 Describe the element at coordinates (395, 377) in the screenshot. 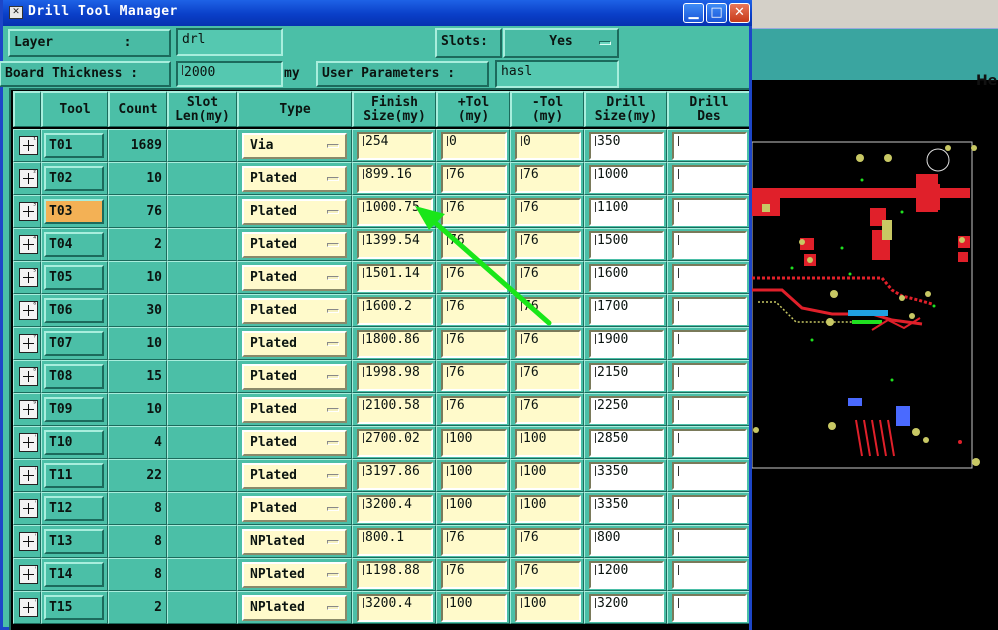

I see `finish-input: 1998.98` at that location.